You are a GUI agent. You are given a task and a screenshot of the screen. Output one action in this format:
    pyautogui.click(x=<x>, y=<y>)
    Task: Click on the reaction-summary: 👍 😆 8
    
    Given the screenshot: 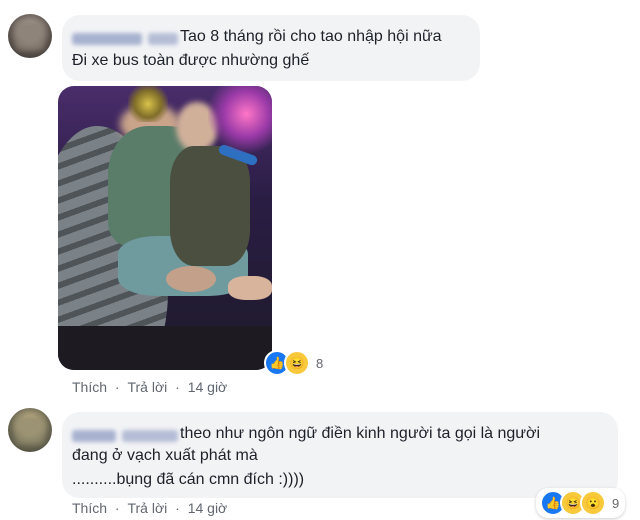 What is the action you would take?
    pyautogui.click(x=293, y=363)
    